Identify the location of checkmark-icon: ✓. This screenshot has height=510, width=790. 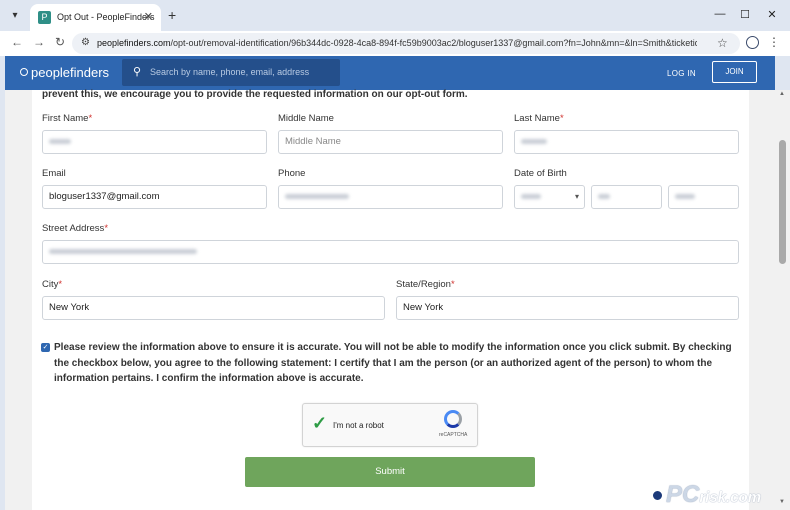
(320, 423).